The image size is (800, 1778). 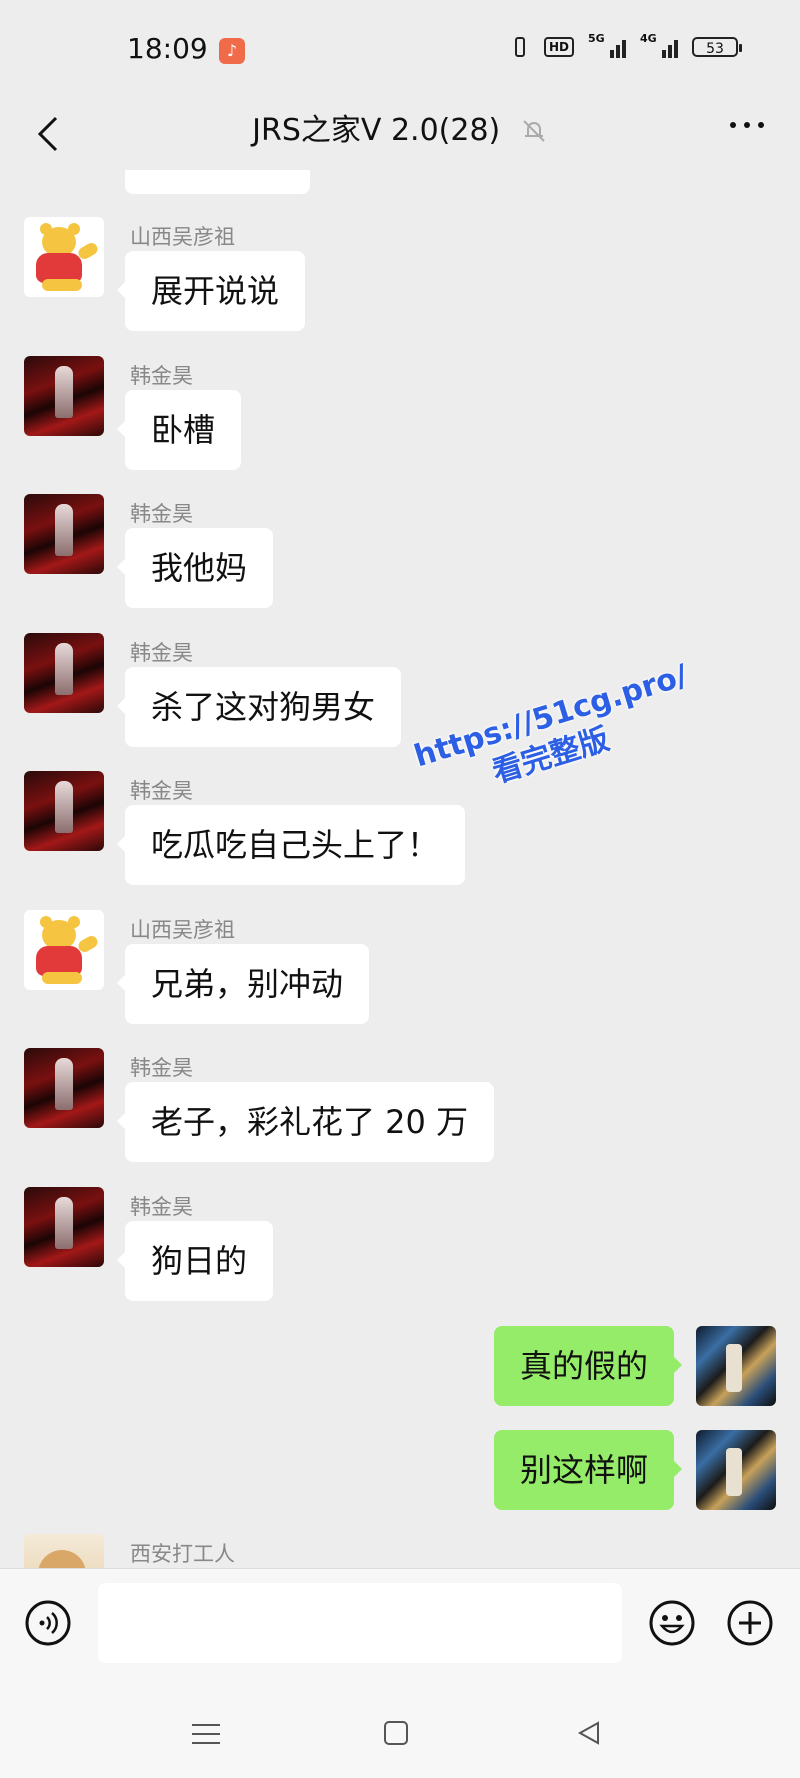 I want to click on more-options-icon, so click(x=747, y=125).